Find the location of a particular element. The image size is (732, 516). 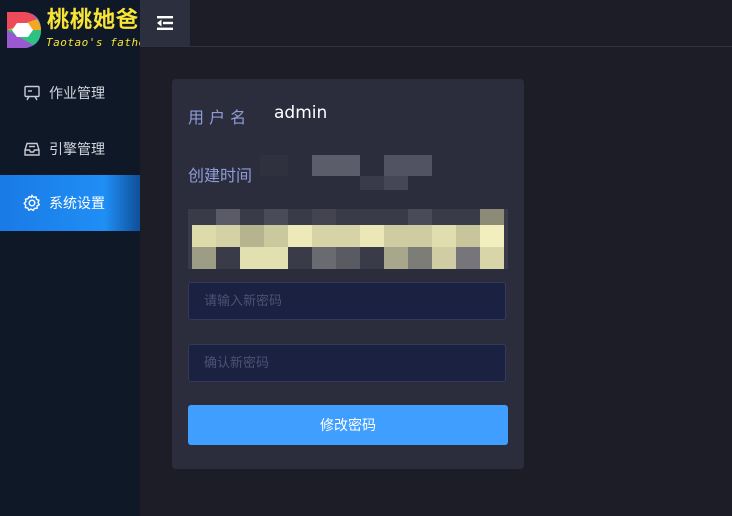

logo: 桃桃她爸 Taotao's father is located at coordinates (76, 30).